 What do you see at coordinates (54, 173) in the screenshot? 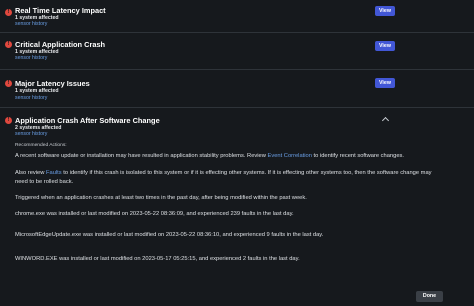
I see `faults-link: Faults` at bounding box center [54, 173].